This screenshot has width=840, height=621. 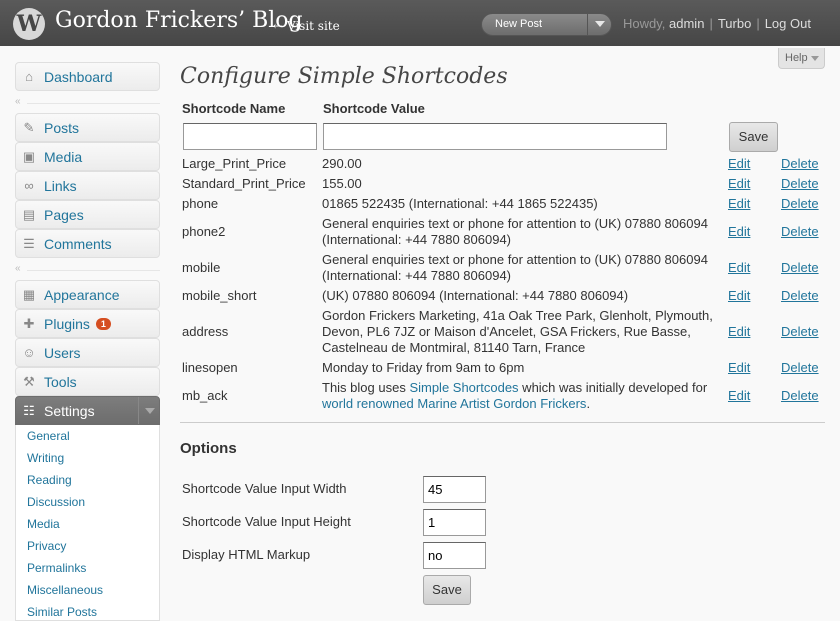 What do you see at coordinates (502, 422) in the screenshot?
I see `section-divider` at bounding box center [502, 422].